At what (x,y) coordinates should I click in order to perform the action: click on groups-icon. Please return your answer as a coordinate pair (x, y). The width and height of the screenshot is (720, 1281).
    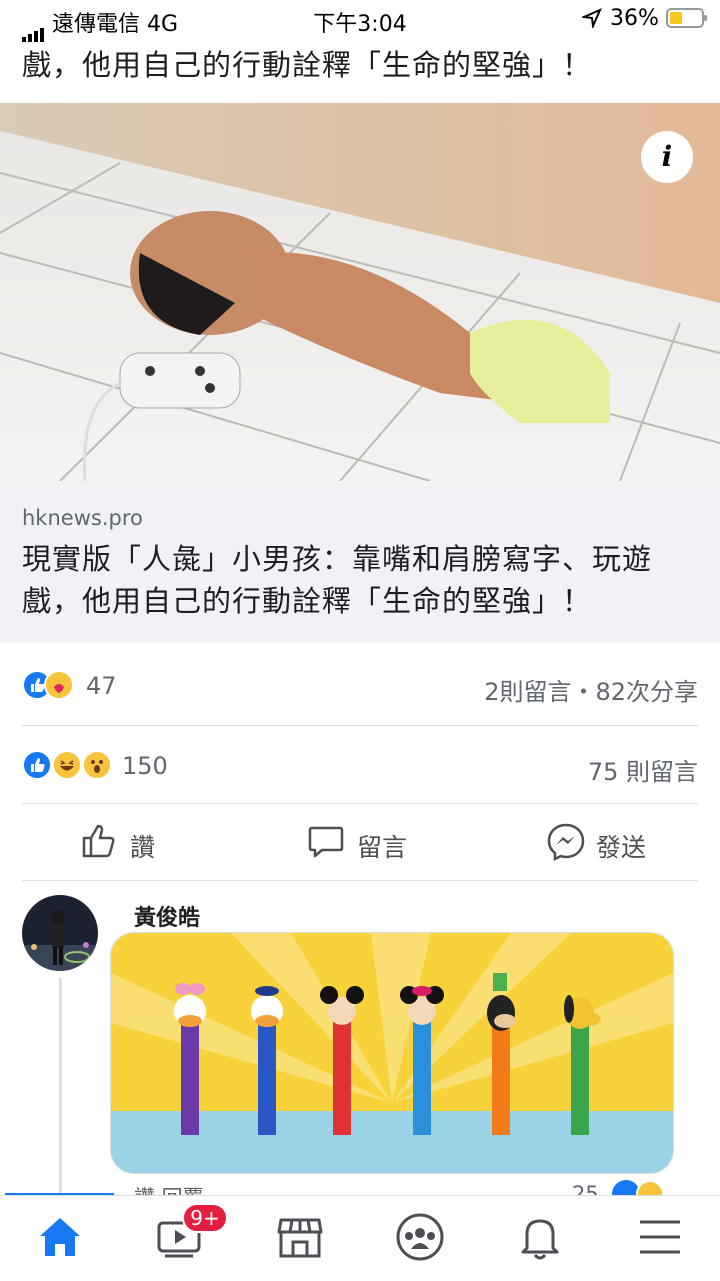
    Looking at the image, I should click on (420, 1237).